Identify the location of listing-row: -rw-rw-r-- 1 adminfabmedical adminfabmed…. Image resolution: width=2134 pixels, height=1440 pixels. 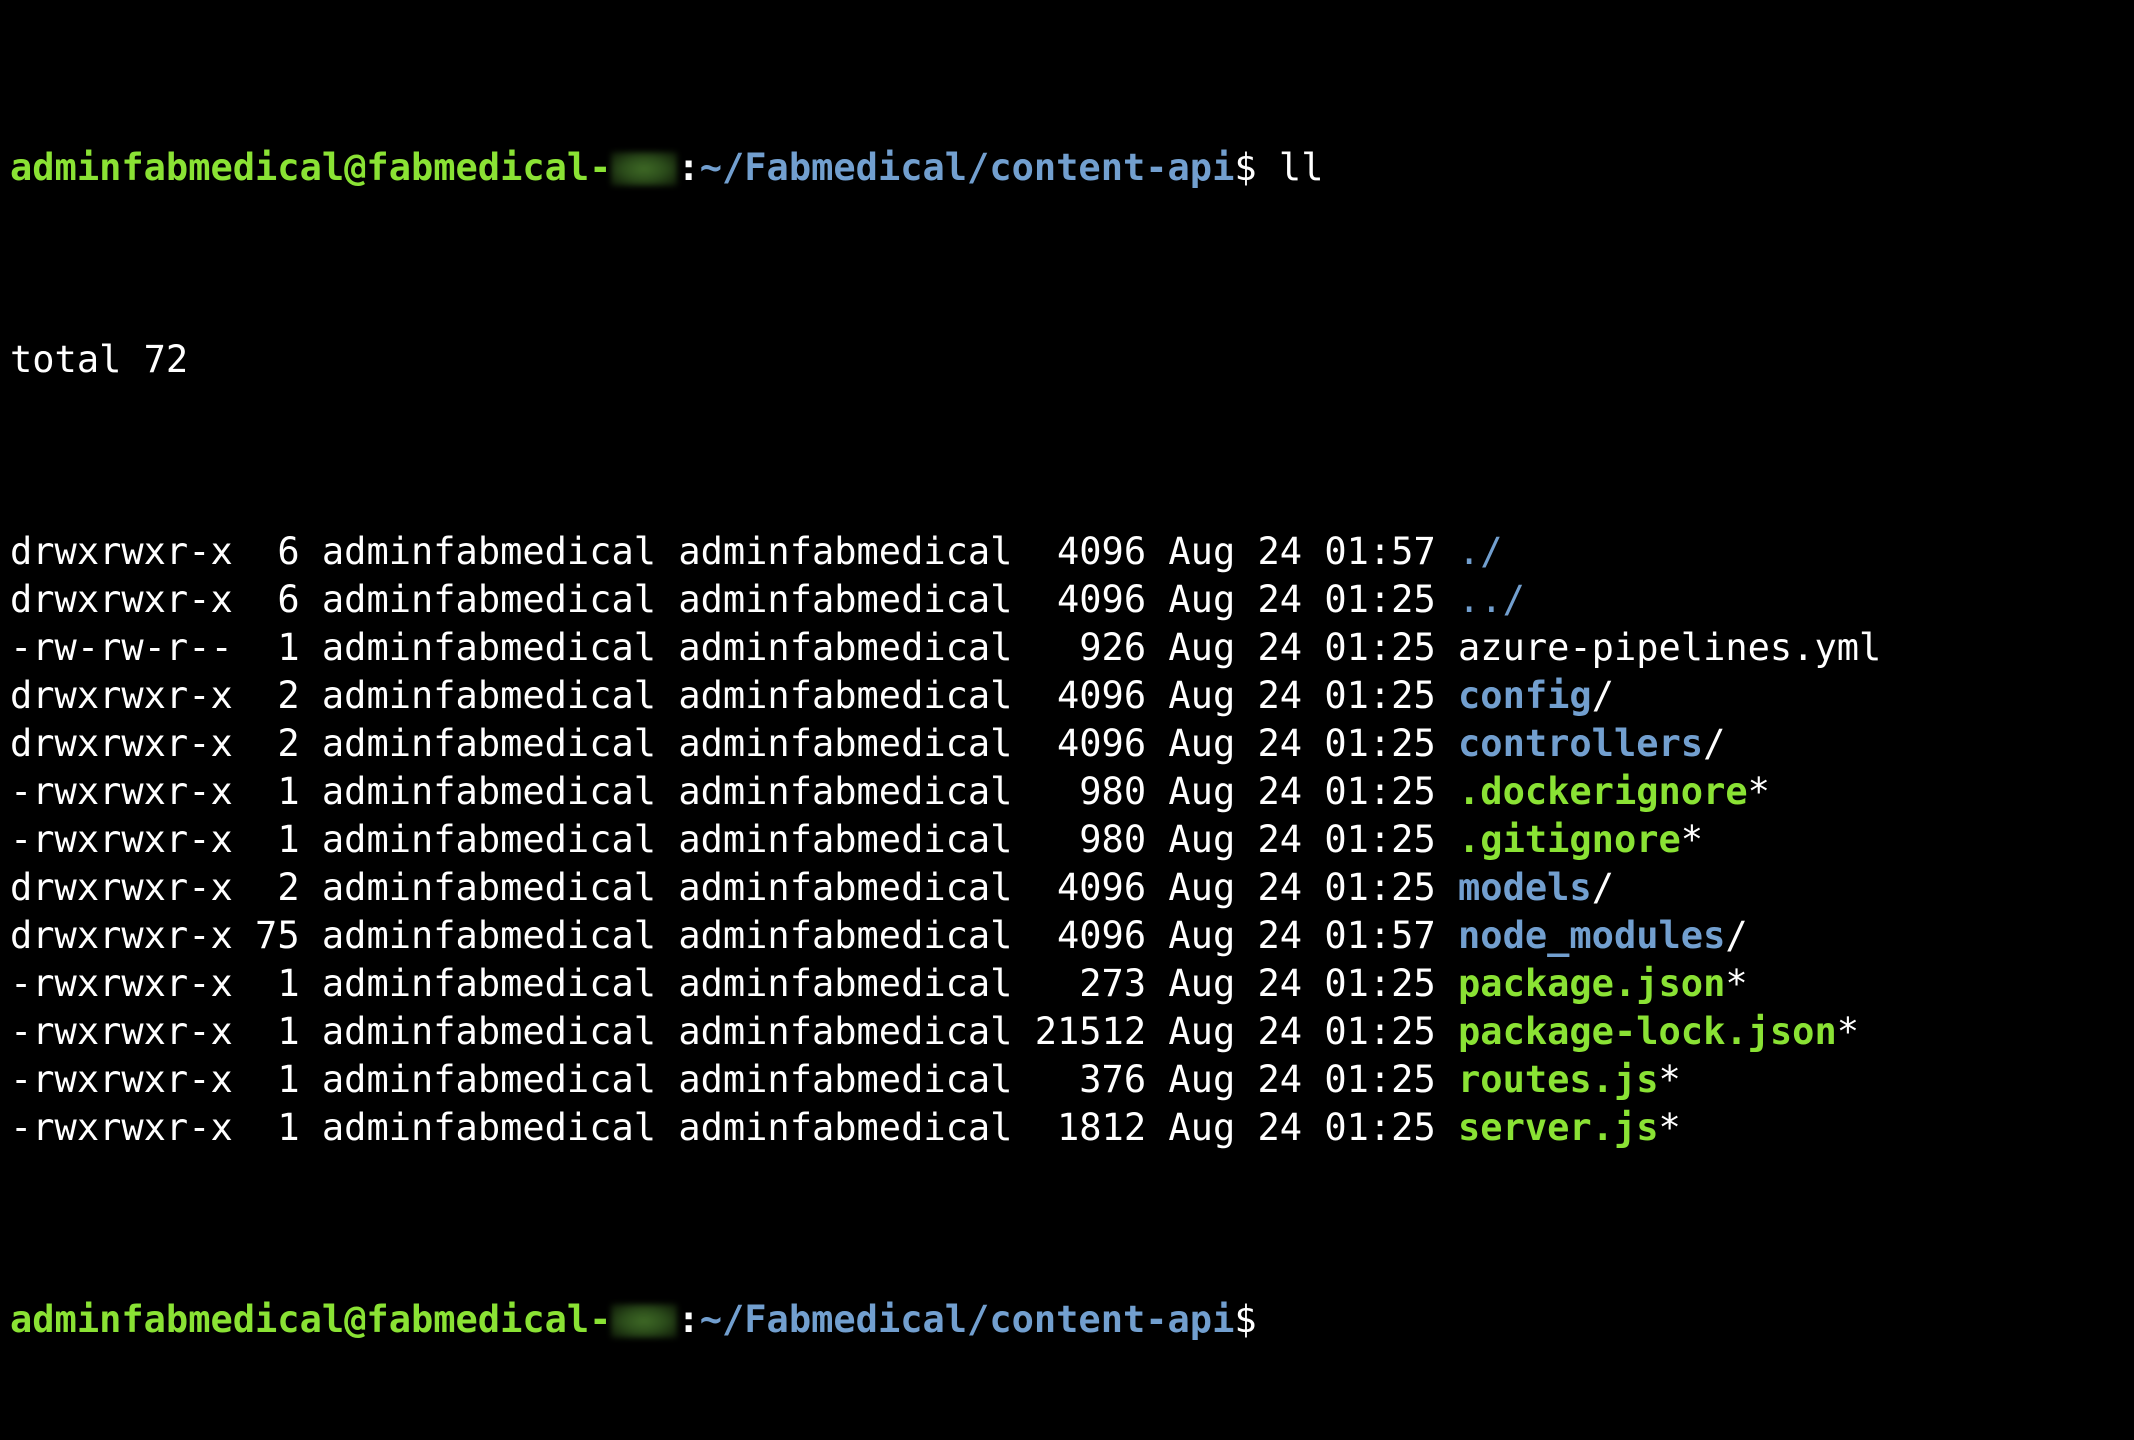
(1070, 648).